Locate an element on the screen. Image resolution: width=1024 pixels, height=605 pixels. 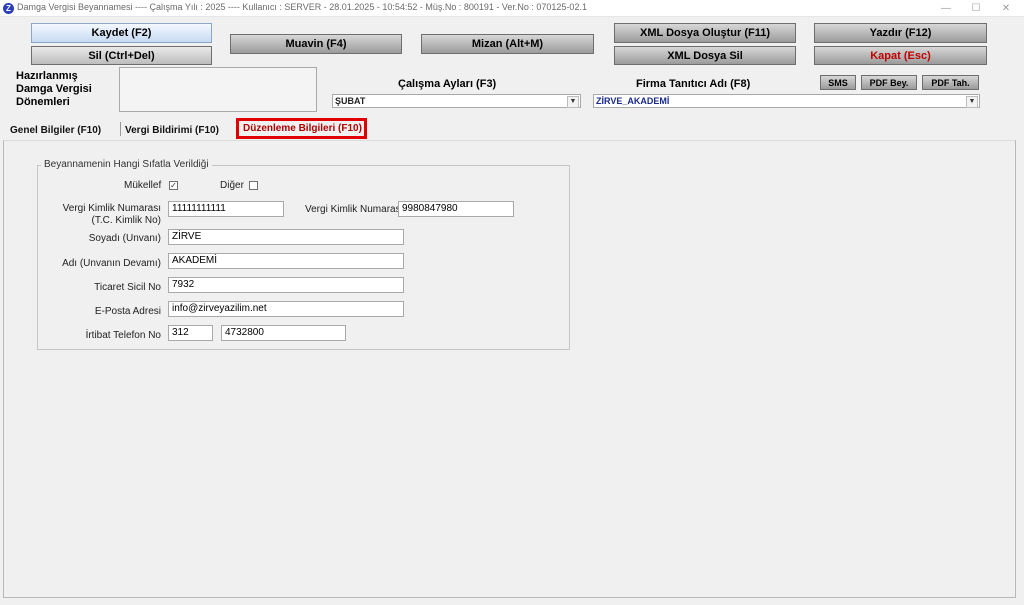
delete-button: Sil (Ctrl+Del) is located at coordinates (121, 55).